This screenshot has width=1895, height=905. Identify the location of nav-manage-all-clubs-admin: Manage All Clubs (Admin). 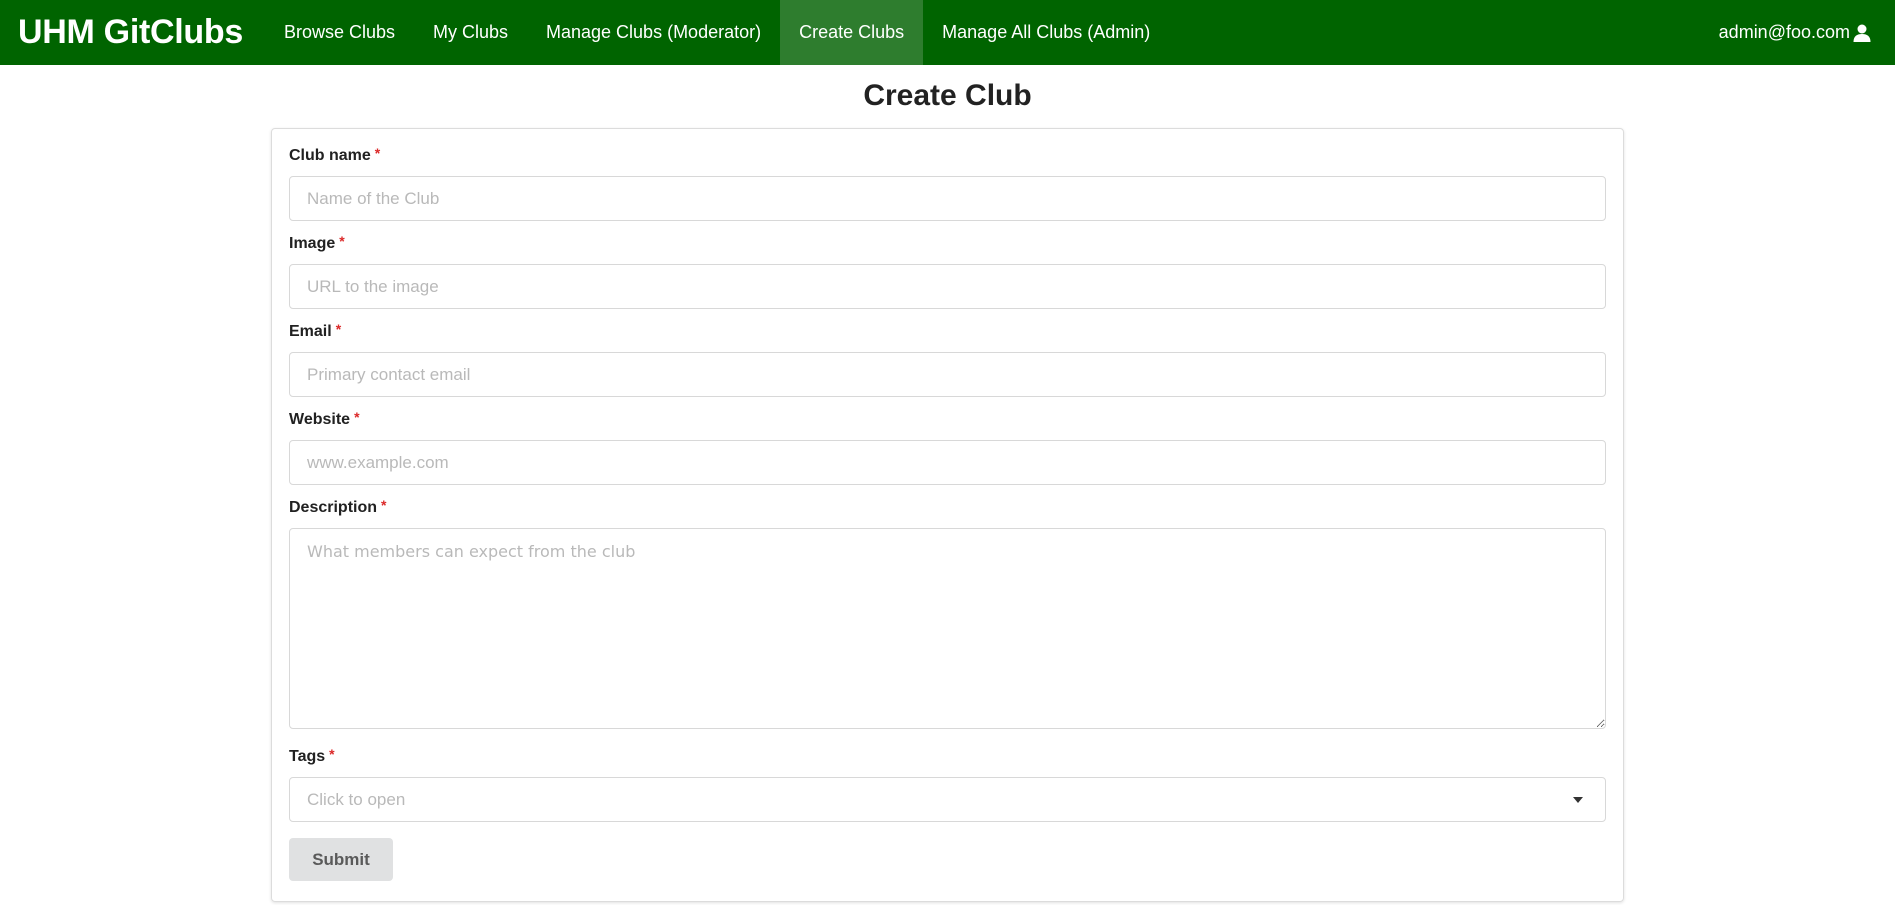
(1046, 32).